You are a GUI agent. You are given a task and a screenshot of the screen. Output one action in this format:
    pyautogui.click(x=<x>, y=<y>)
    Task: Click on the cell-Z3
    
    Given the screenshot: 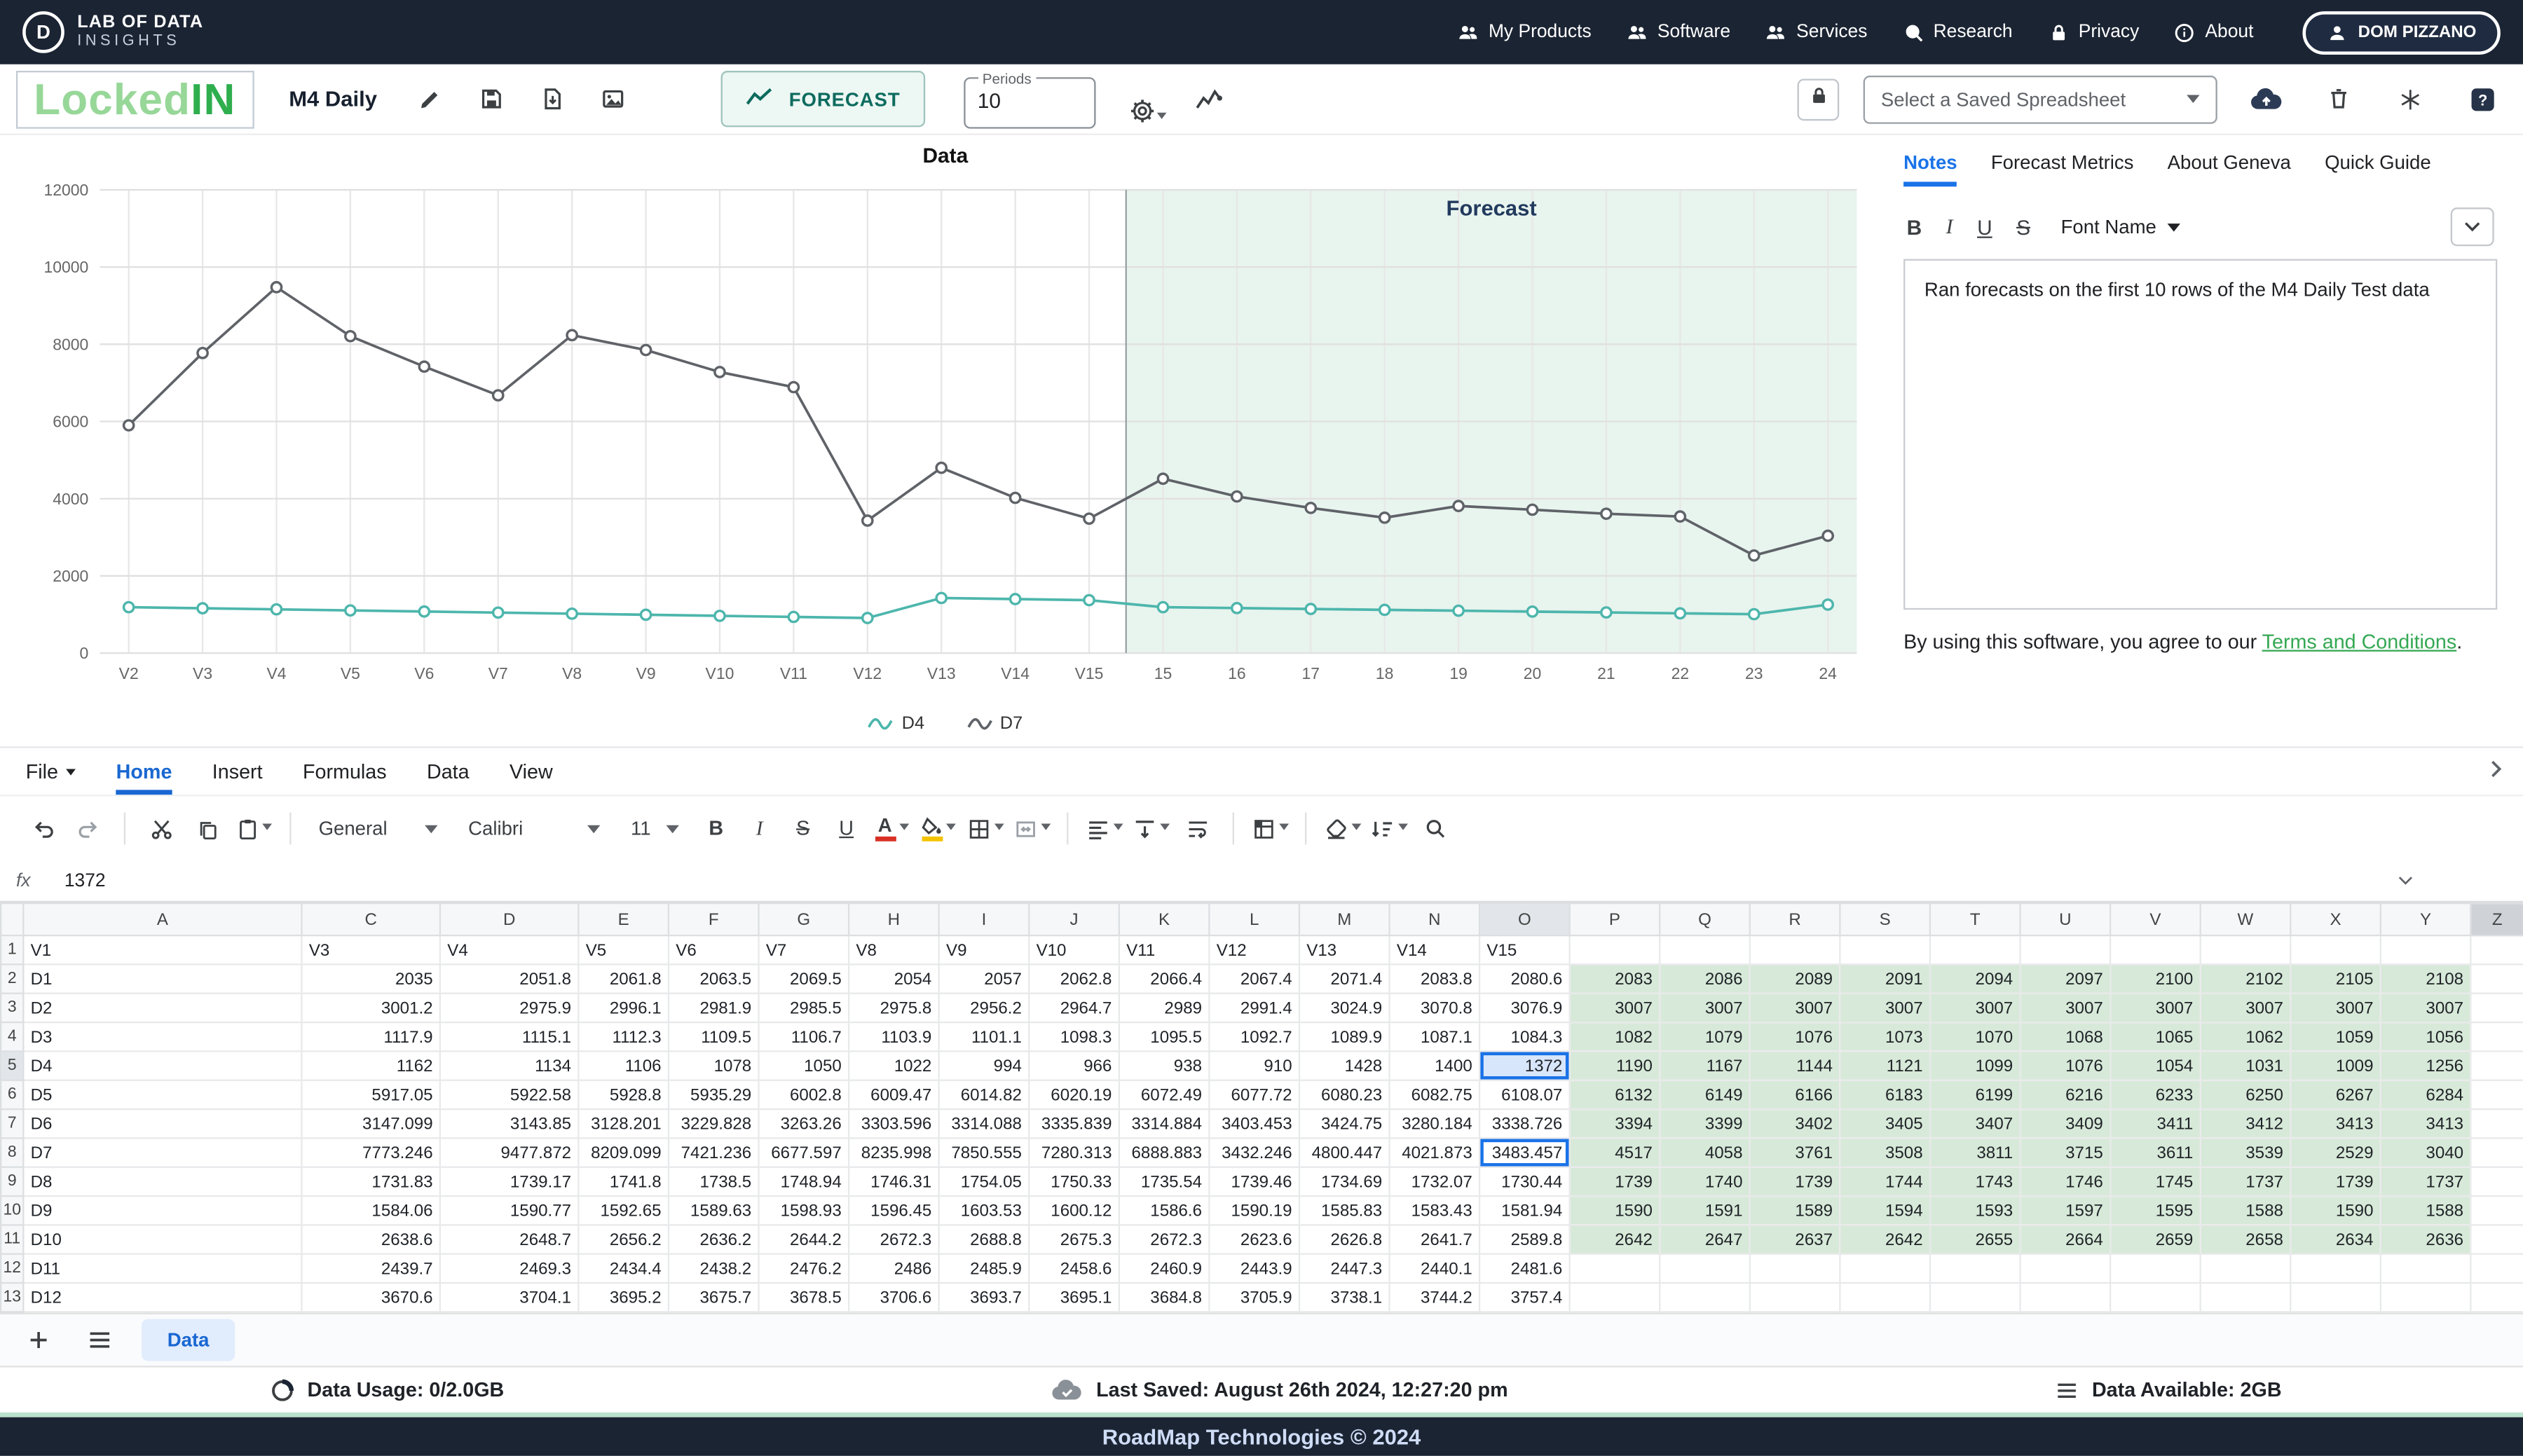 What is the action you would take?
    pyautogui.click(x=2496, y=1008)
    